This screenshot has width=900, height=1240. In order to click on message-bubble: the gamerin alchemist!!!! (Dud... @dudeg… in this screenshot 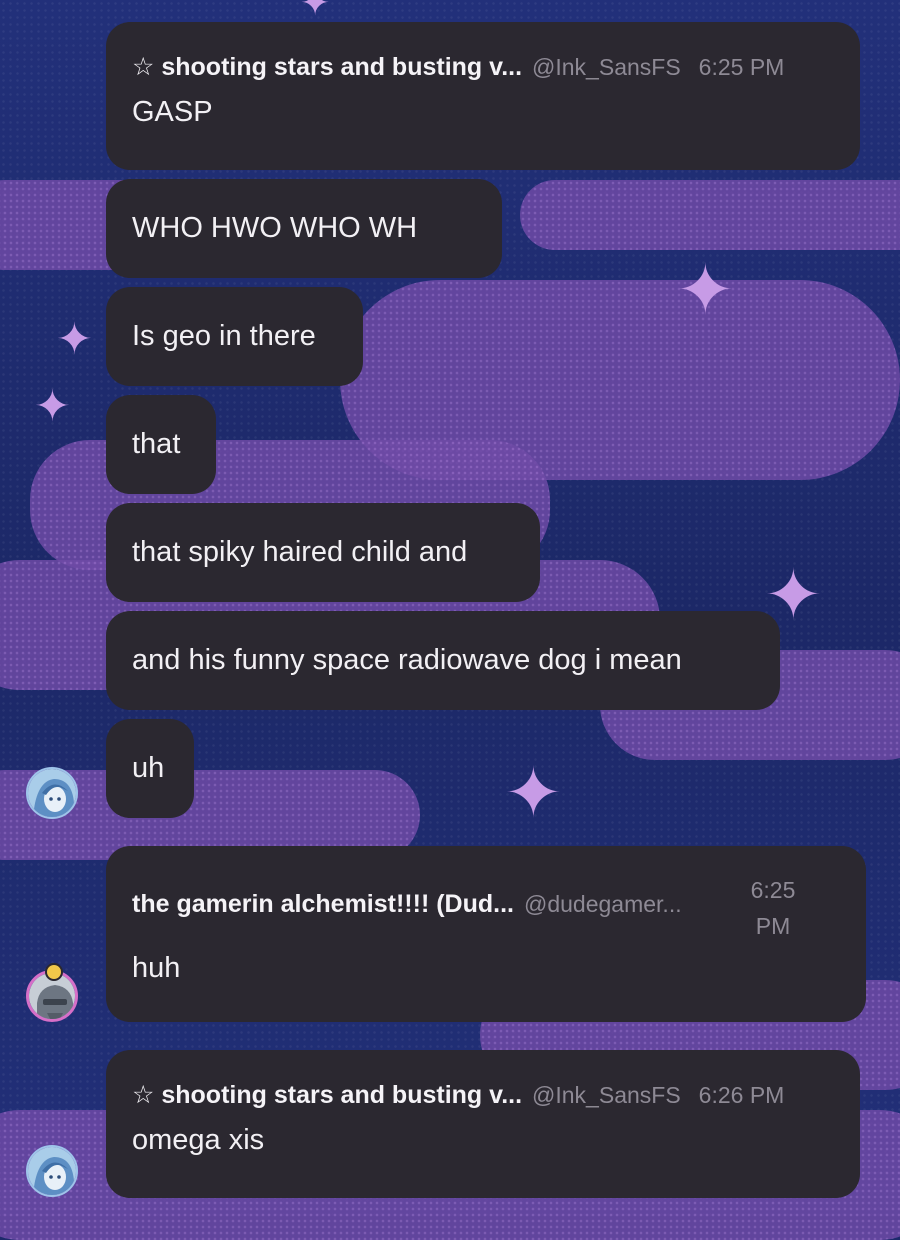, I will do `click(486, 934)`.